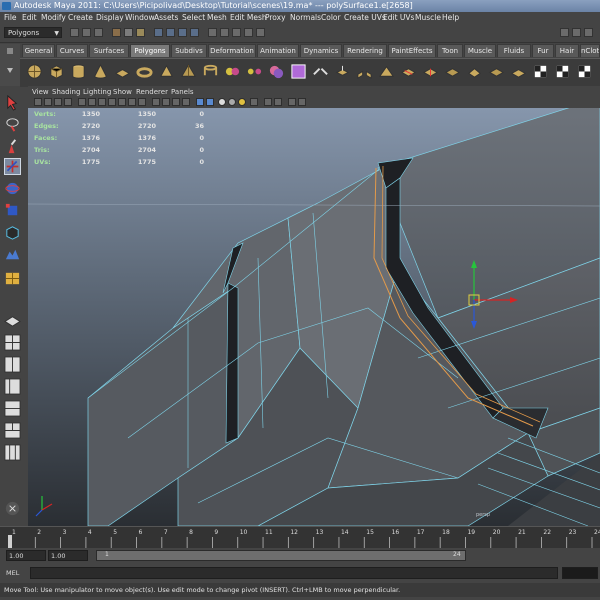 This screenshot has height=600, width=600. I want to click on film-gate-icon, so click(92, 102).